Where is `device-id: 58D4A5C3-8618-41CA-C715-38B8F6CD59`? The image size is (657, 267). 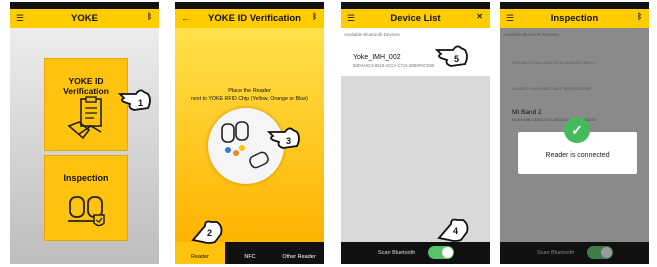 device-id: 58D4A5C3-8618-41CA-C715-38B8F6CD59 is located at coordinates (394, 65).